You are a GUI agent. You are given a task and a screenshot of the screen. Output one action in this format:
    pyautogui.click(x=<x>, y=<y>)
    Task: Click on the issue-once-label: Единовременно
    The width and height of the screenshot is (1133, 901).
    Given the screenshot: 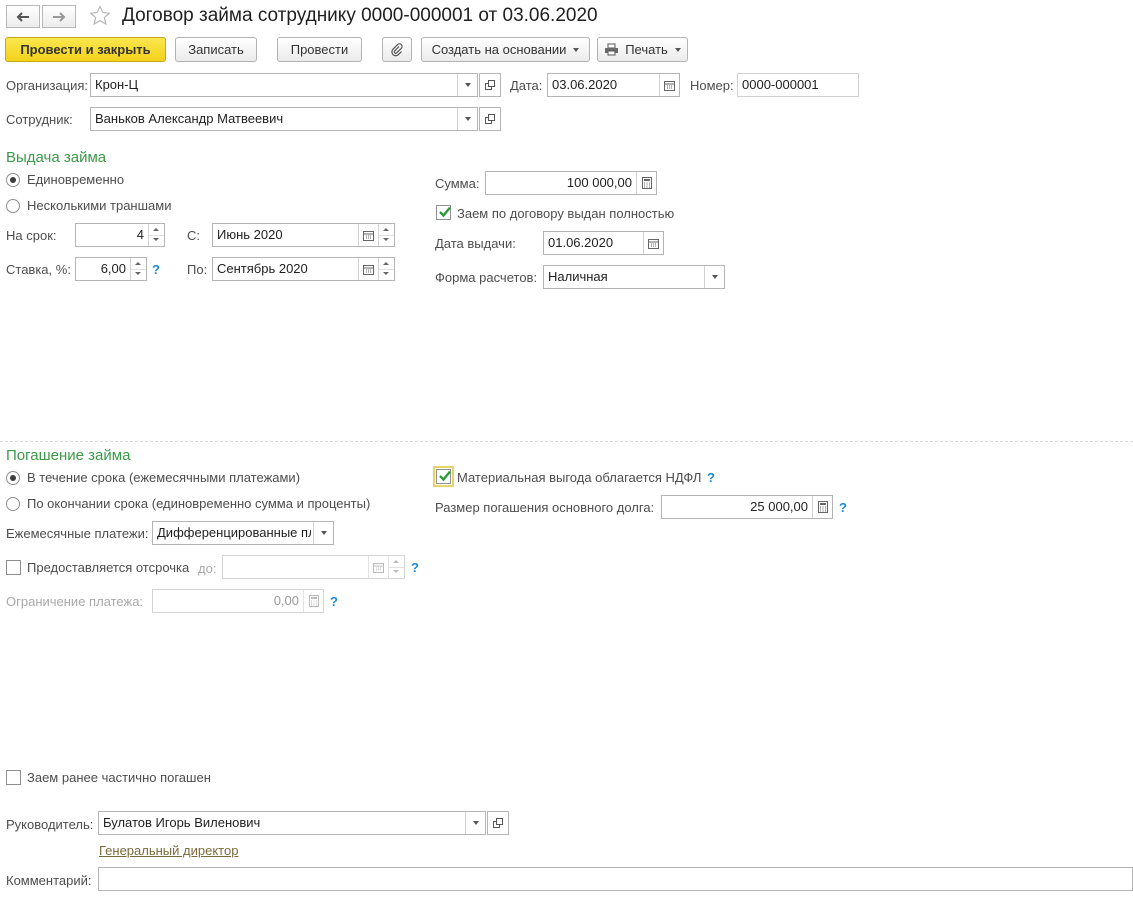 What is the action you would take?
    pyautogui.click(x=76, y=179)
    